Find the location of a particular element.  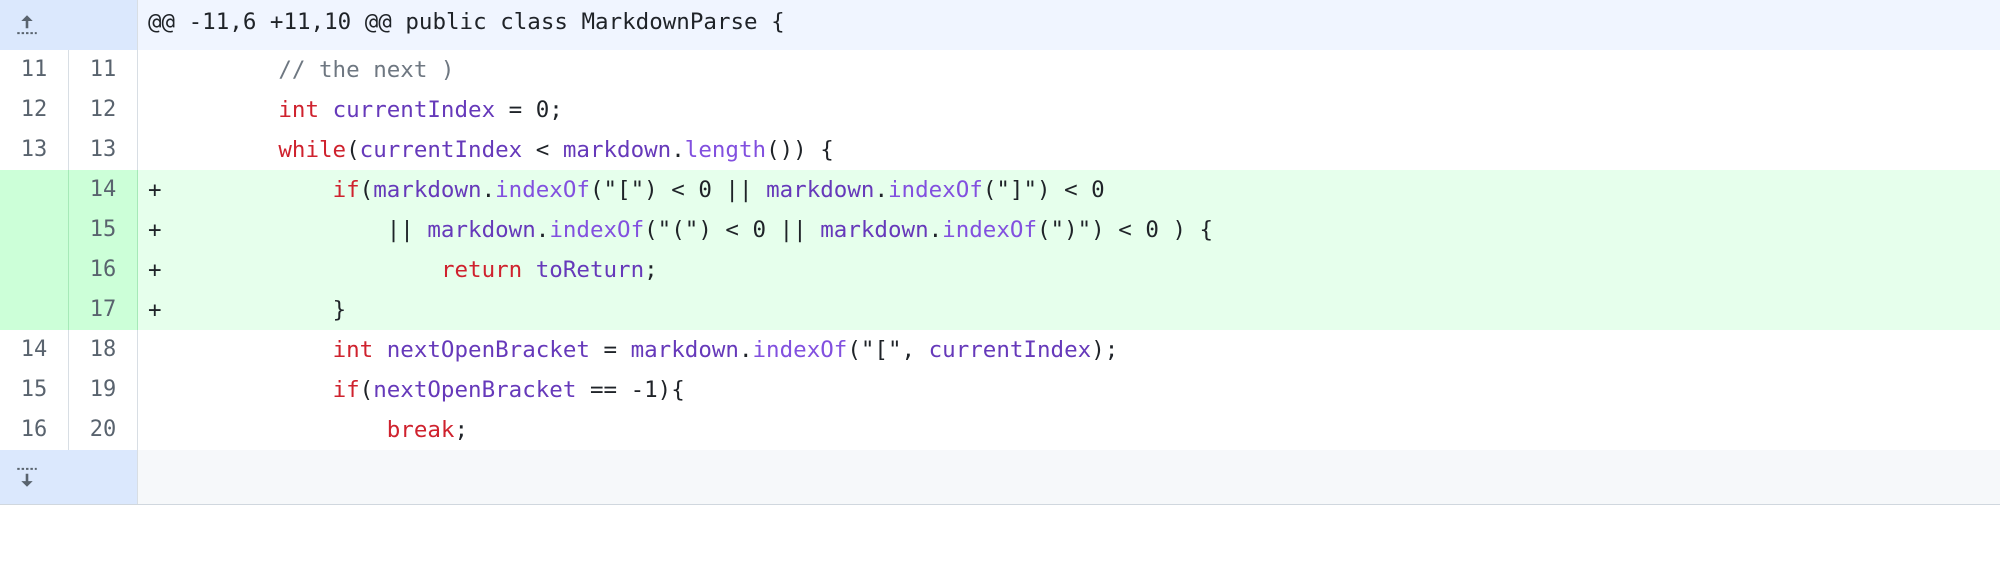

code-token: = is located at coordinates (610, 350).